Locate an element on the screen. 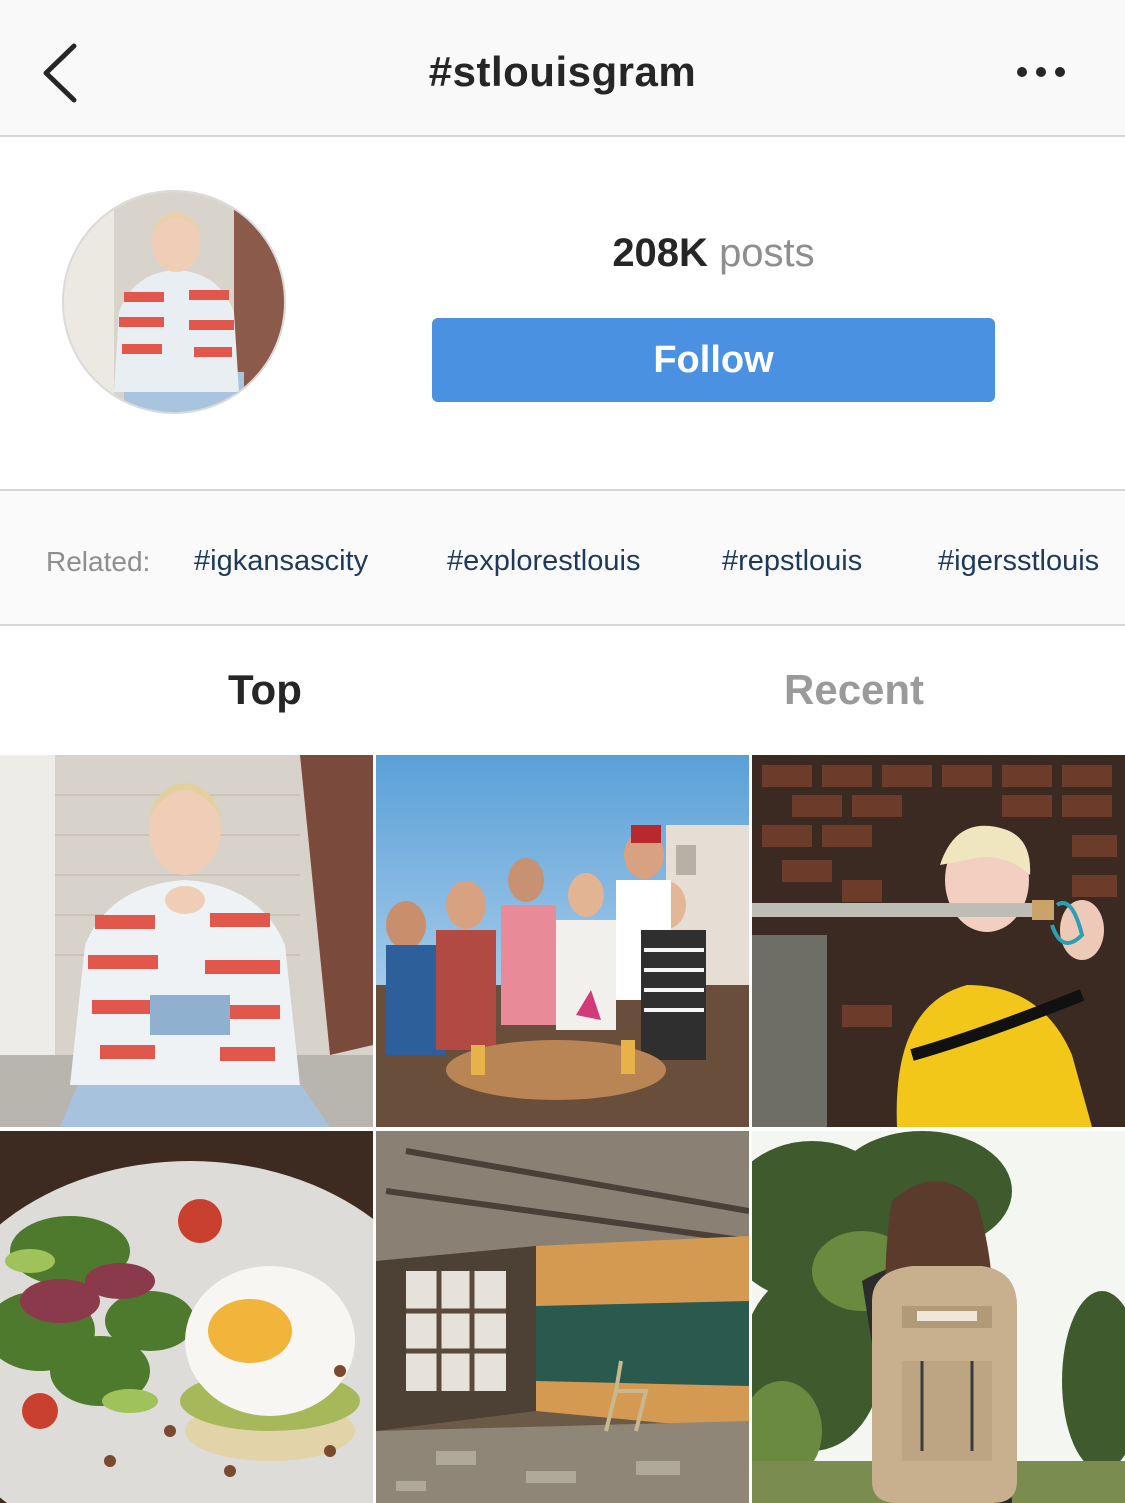 Image resolution: width=1125 pixels, height=1503 pixels. ellipsis-icon is located at coordinates (1041, 72).